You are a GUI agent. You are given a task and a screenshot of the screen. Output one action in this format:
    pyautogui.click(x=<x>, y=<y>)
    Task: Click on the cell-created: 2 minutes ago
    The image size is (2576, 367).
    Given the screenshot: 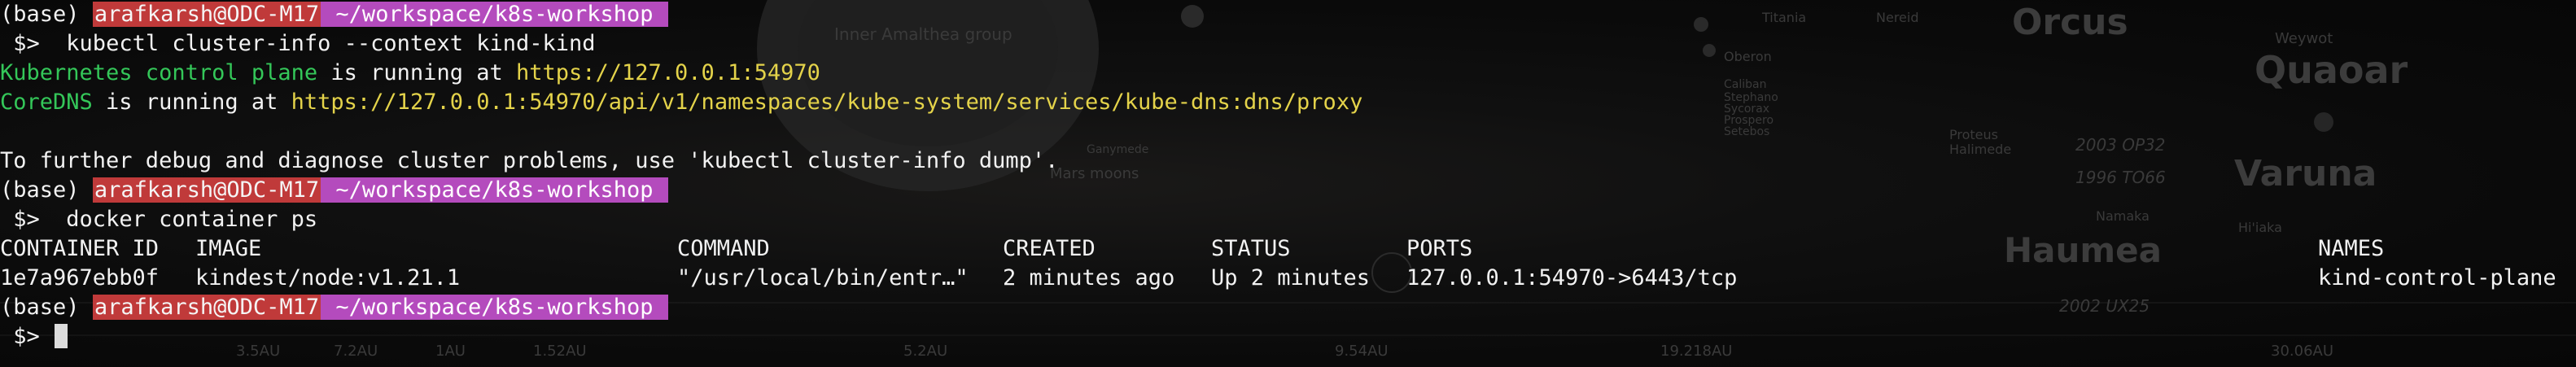 What is the action you would take?
    pyautogui.click(x=1089, y=278)
    